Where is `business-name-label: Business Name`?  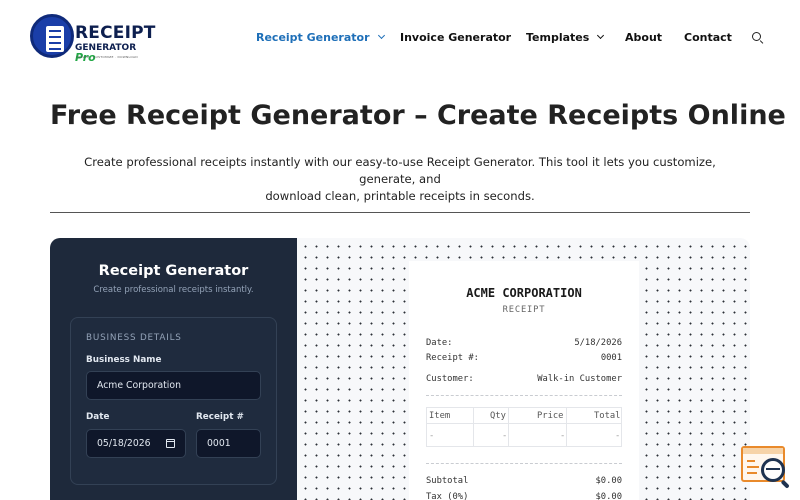
business-name-label: Business Name is located at coordinates (124, 360).